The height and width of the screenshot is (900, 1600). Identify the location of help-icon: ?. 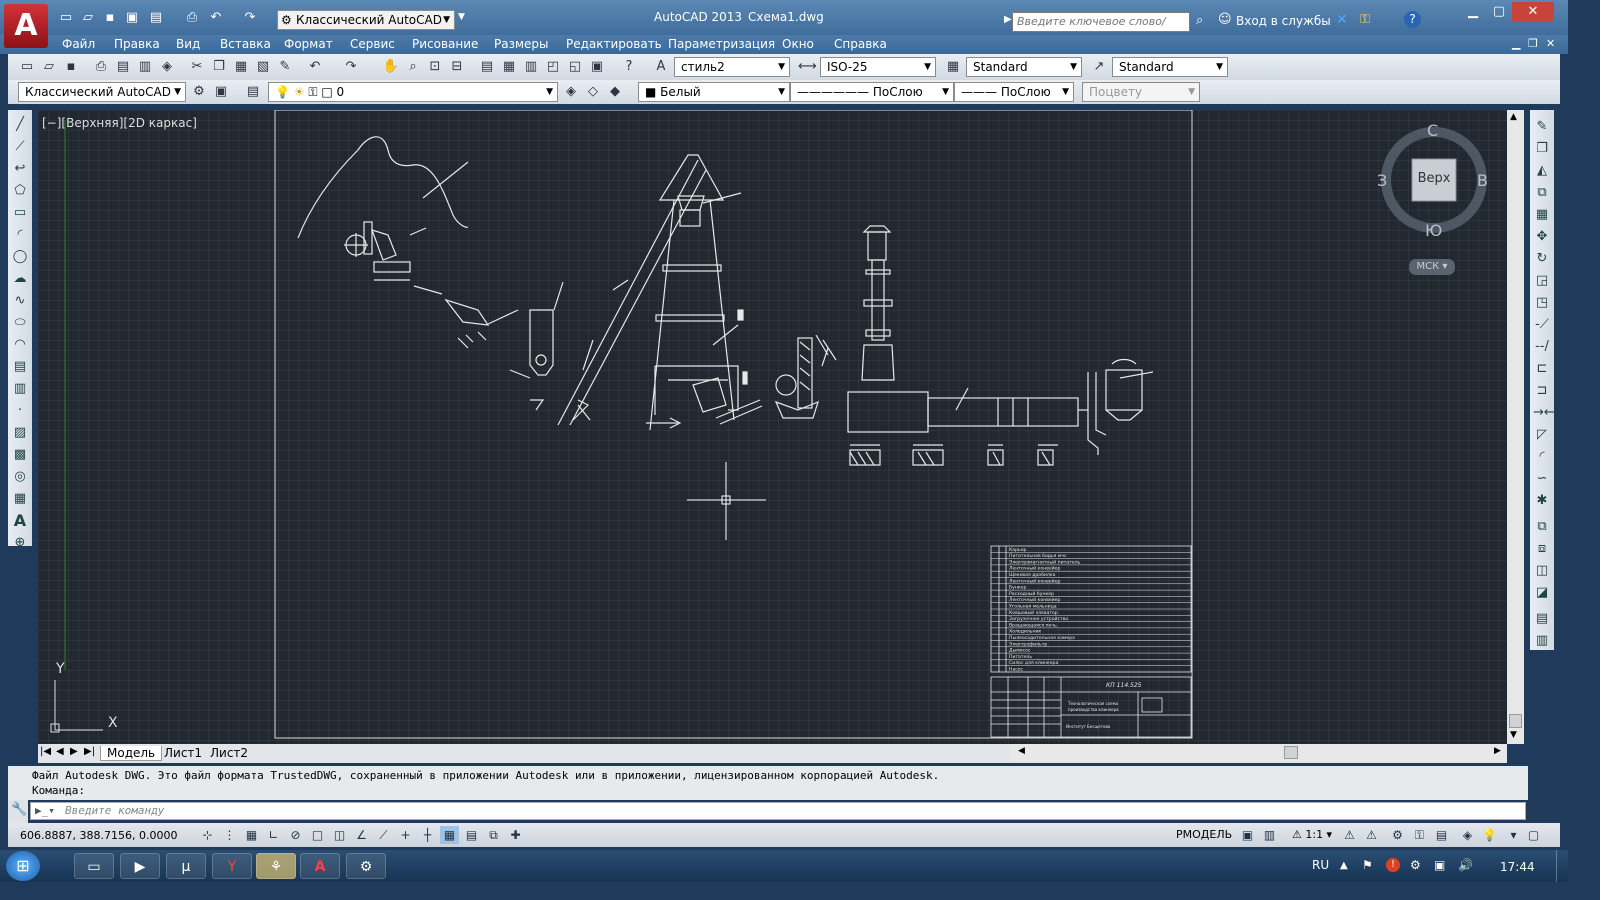
(629, 67).